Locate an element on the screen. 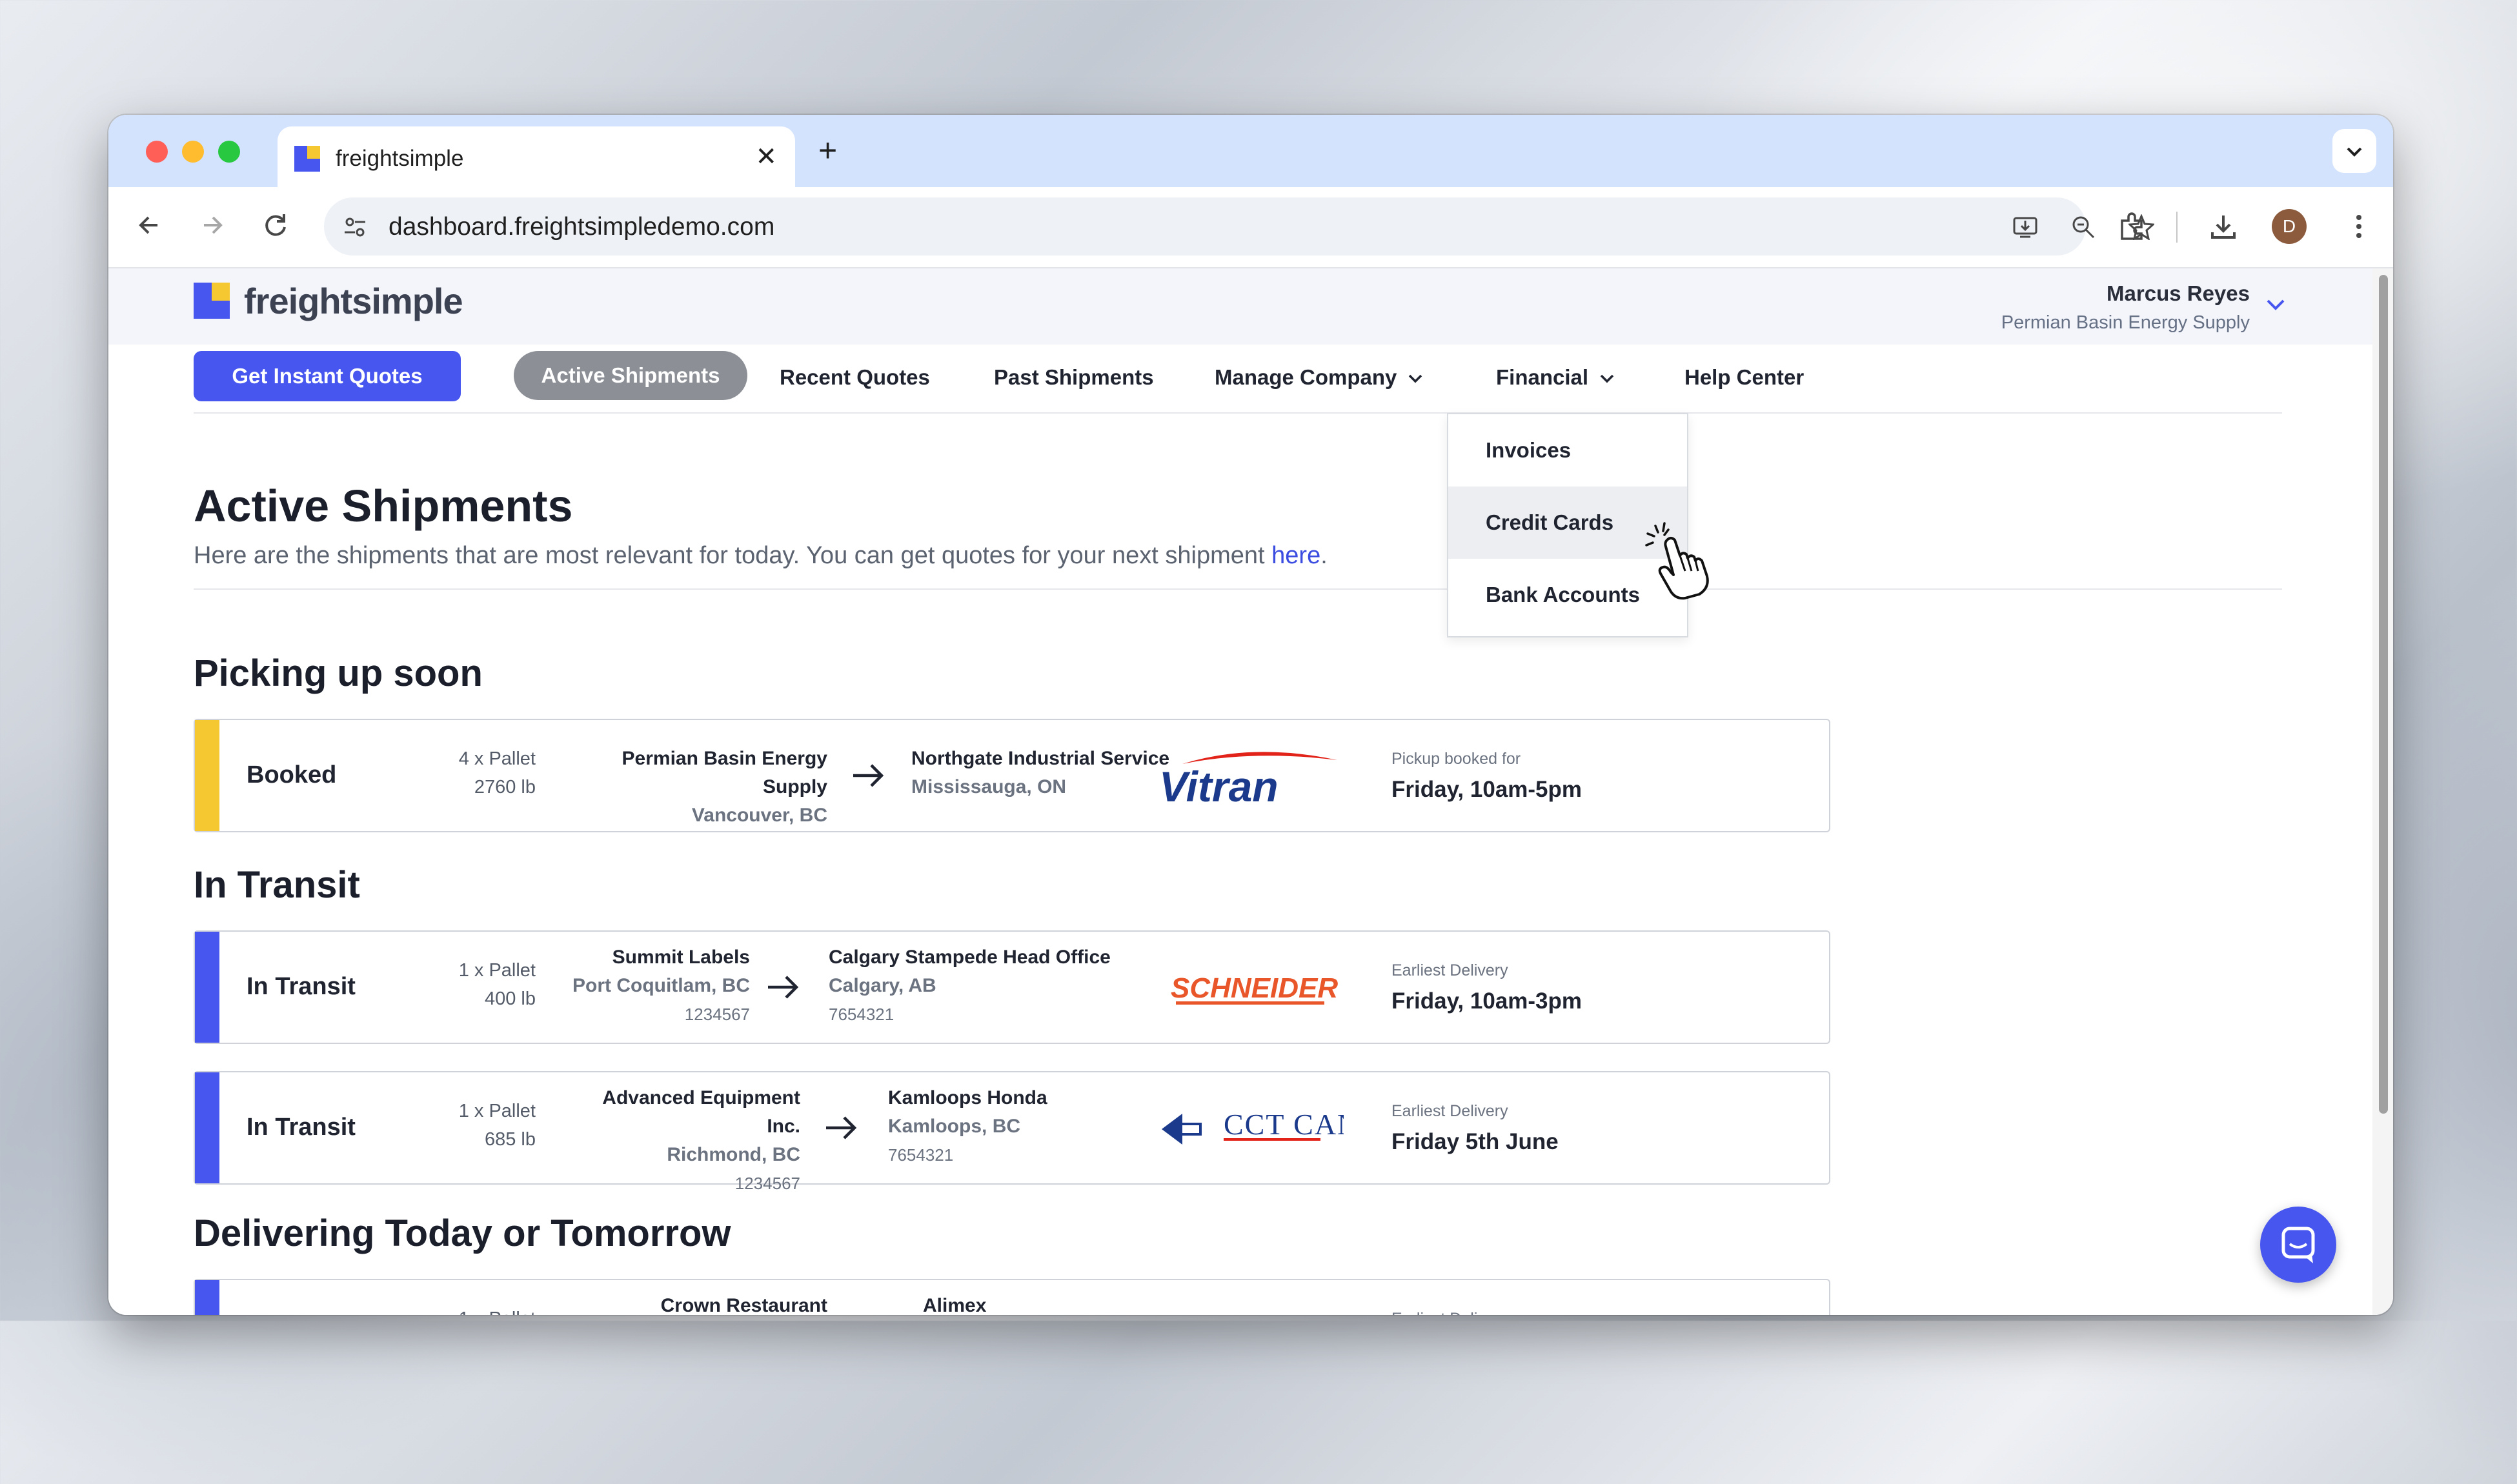  shipment-destination: Alimex is located at coordinates (954, 1304).